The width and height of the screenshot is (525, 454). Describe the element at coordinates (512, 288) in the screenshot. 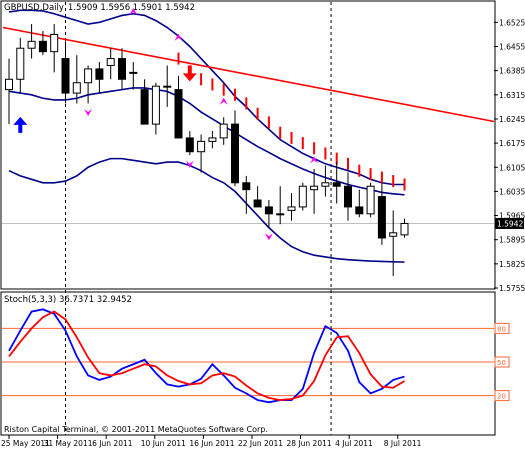

I see `price-tick-label: 1.5755` at that location.